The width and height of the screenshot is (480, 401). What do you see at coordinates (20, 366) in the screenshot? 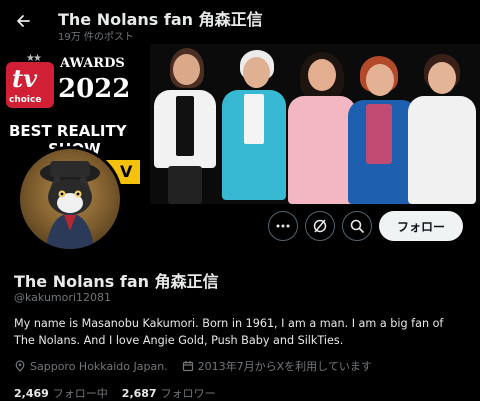
I see `location-icon` at bounding box center [20, 366].